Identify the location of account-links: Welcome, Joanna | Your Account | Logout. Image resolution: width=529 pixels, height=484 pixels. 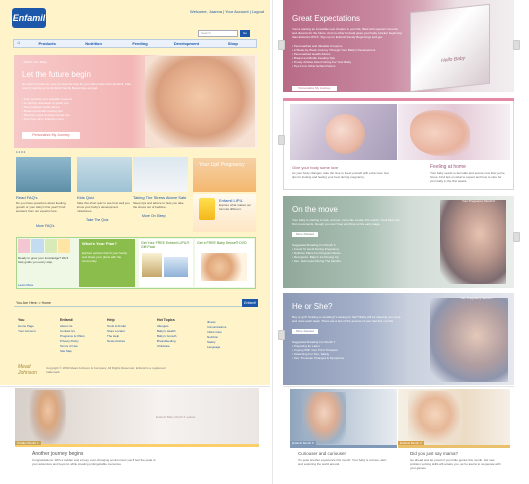
(227, 11).